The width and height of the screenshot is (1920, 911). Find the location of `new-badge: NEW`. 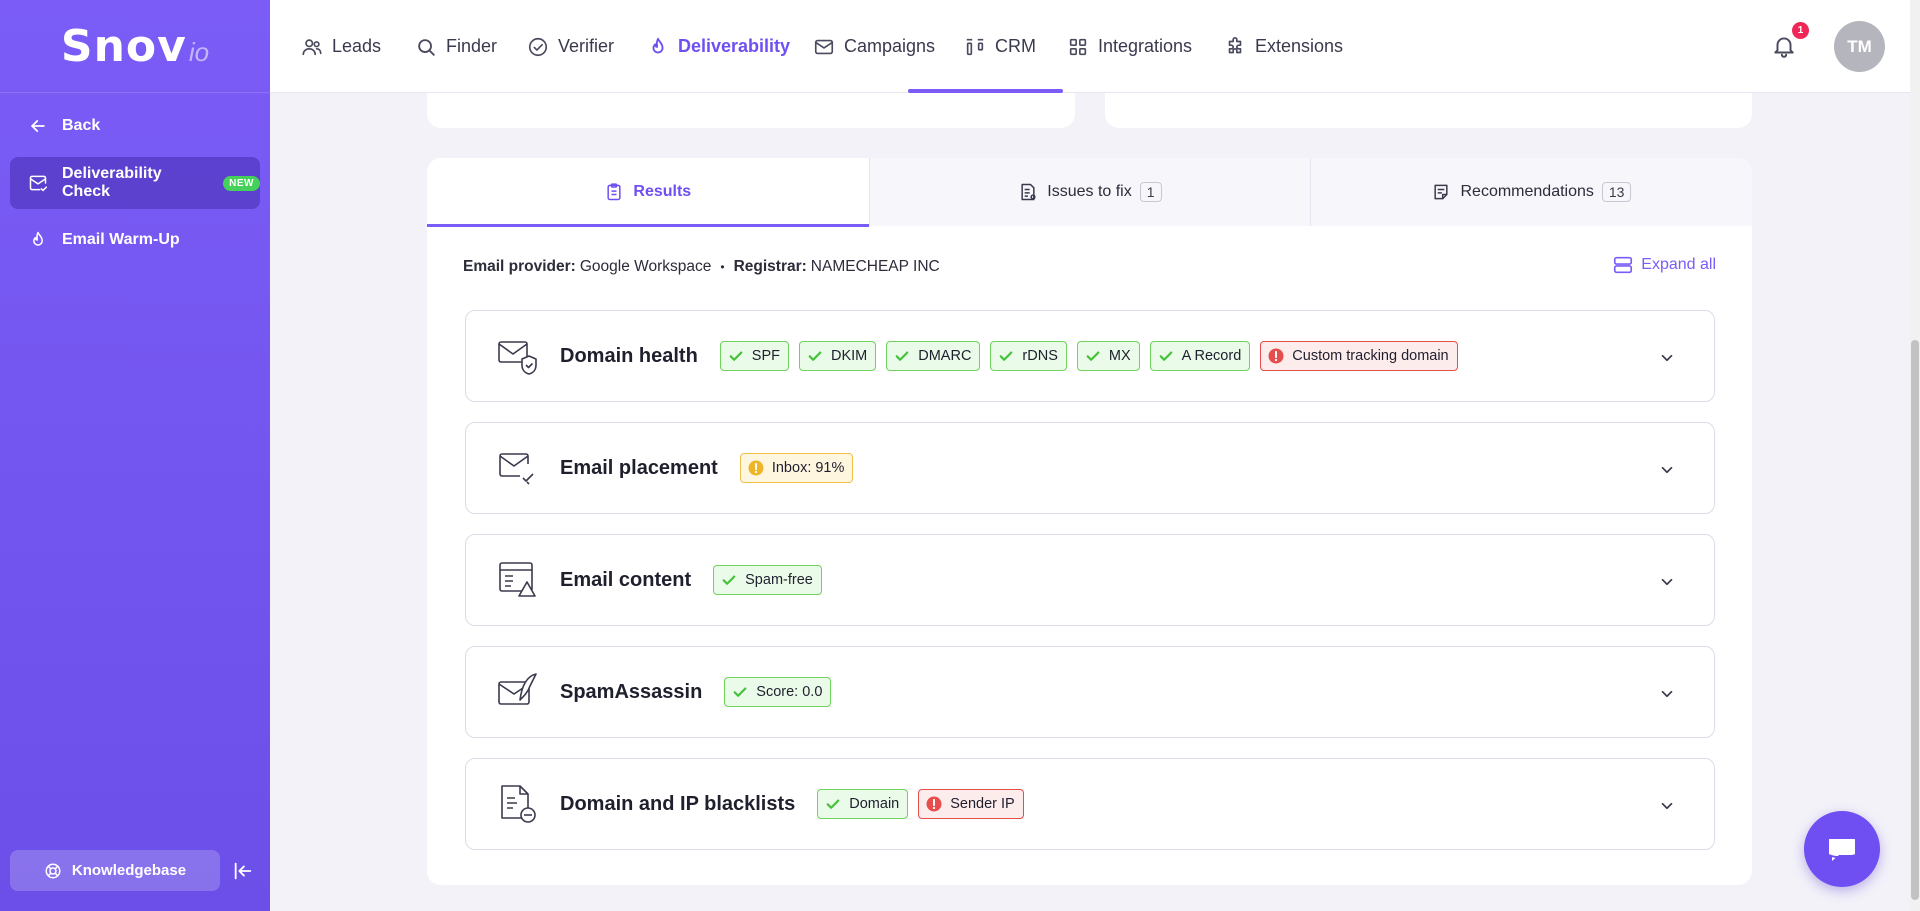

new-badge: NEW is located at coordinates (241, 183).